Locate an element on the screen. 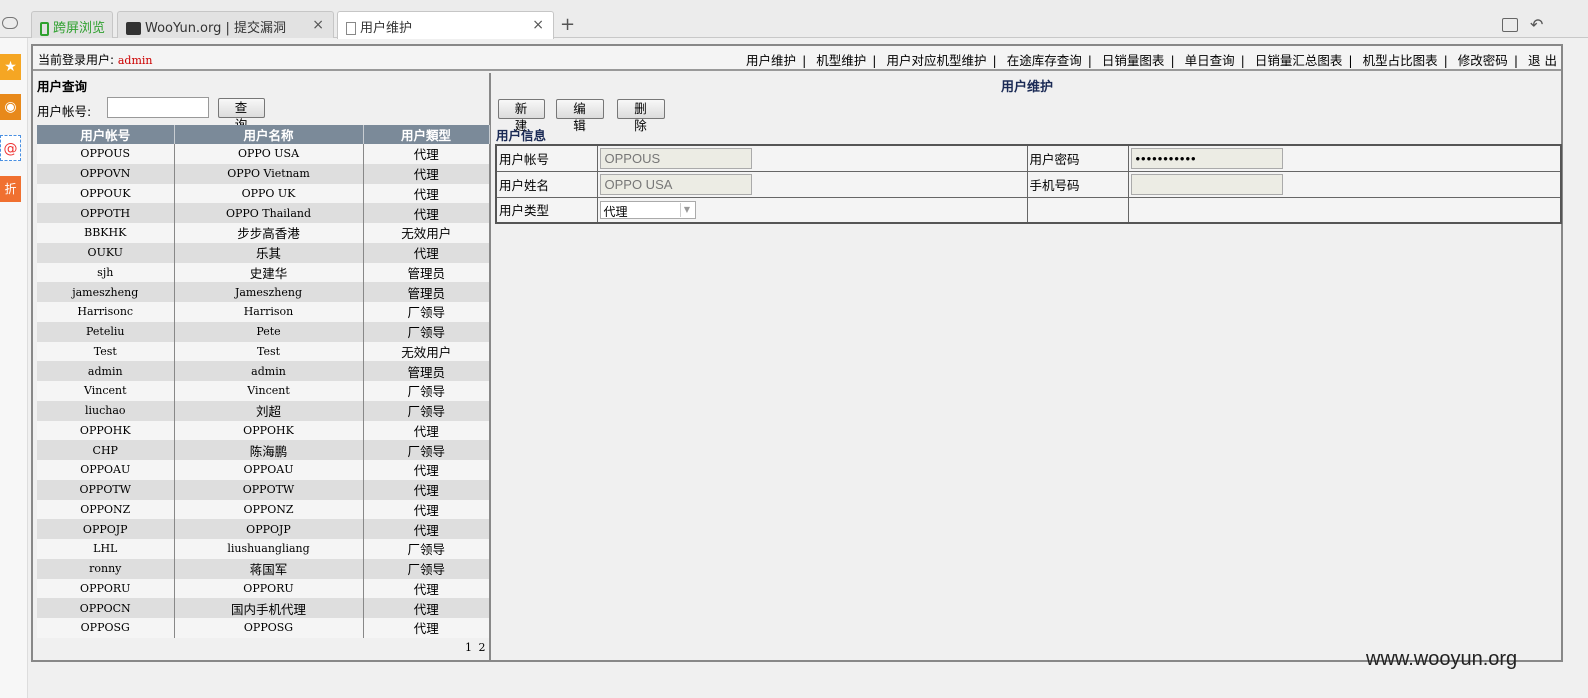  table-row: Test Test 无效用户 is located at coordinates (263, 351).